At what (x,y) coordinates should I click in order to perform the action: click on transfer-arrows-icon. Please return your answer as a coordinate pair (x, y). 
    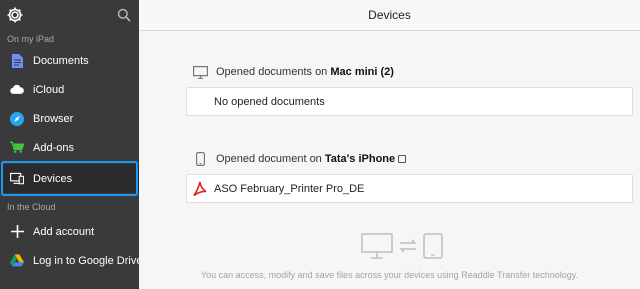
    Looking at the image, I should click on (408, 246).